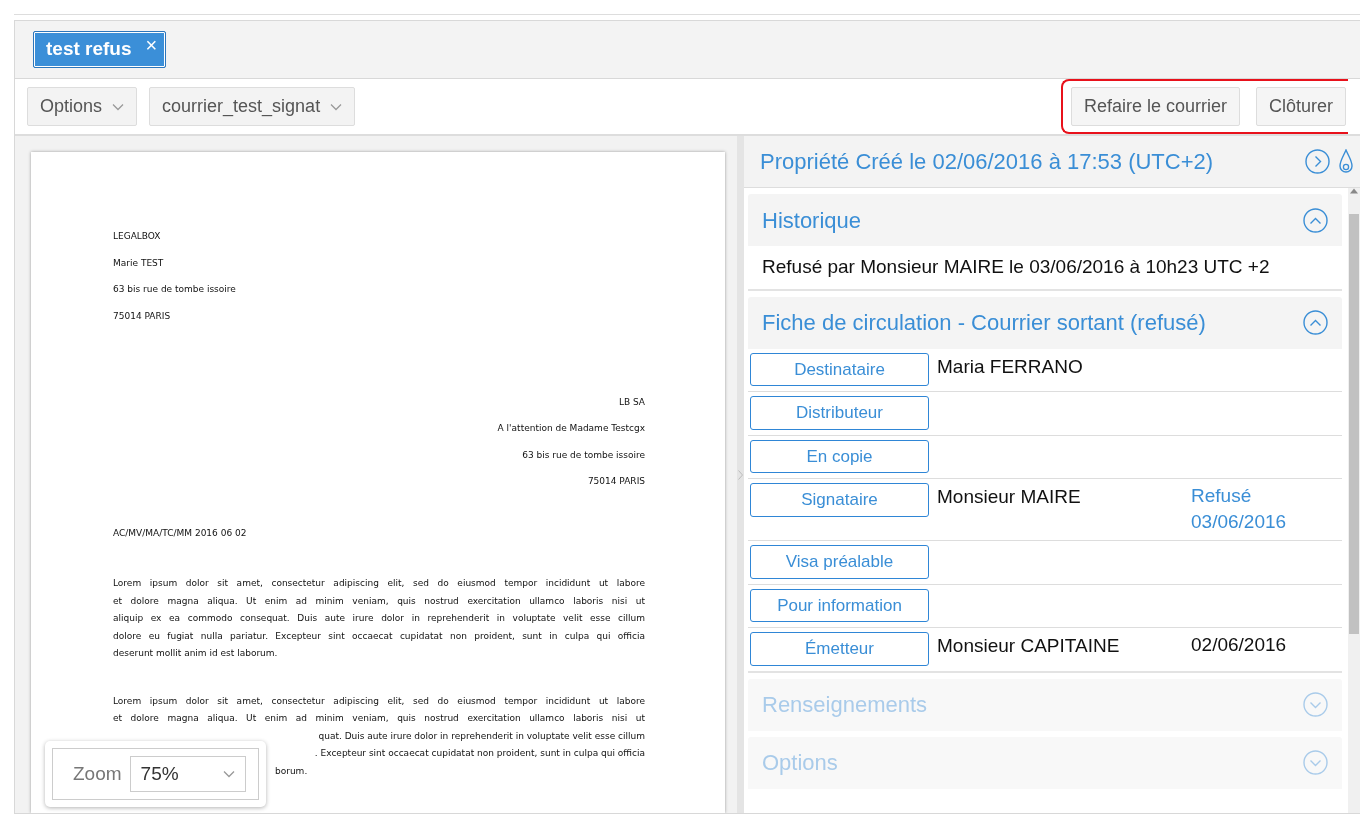 The image size is (1360, 814). Describe the element at coordinates (987, 162) in the screenshot. I see `panel-title: Propriété Créé le 02/06/2016 à 17:53 (UTC+2)` at that location.